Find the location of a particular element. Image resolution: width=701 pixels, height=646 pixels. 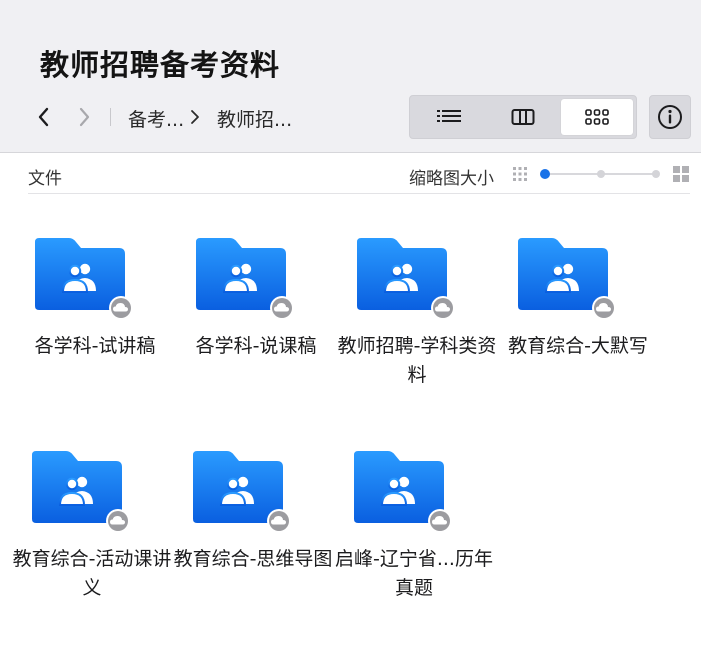

grid-view-button is located at coordinates (597, 117).